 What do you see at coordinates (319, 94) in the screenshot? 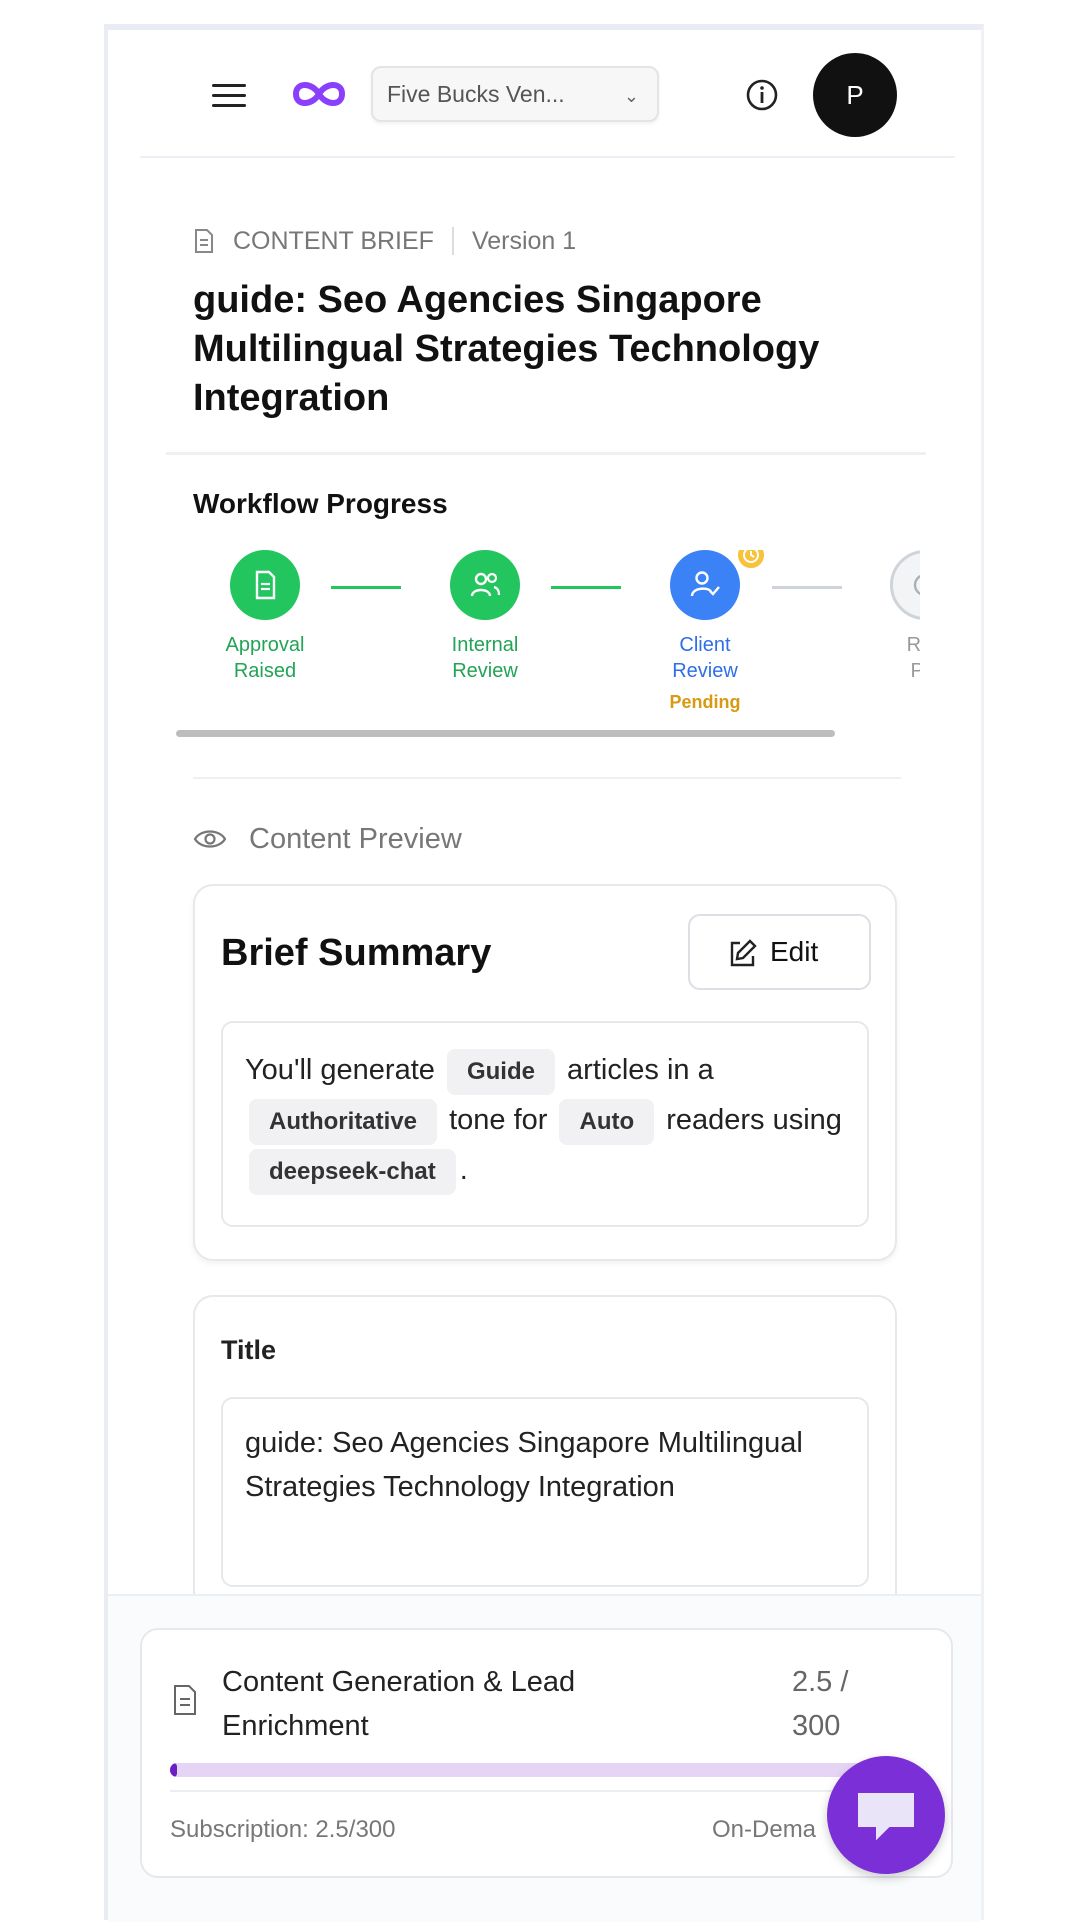
I see `infinity-logo-icon` at bounding box center [319, 94].